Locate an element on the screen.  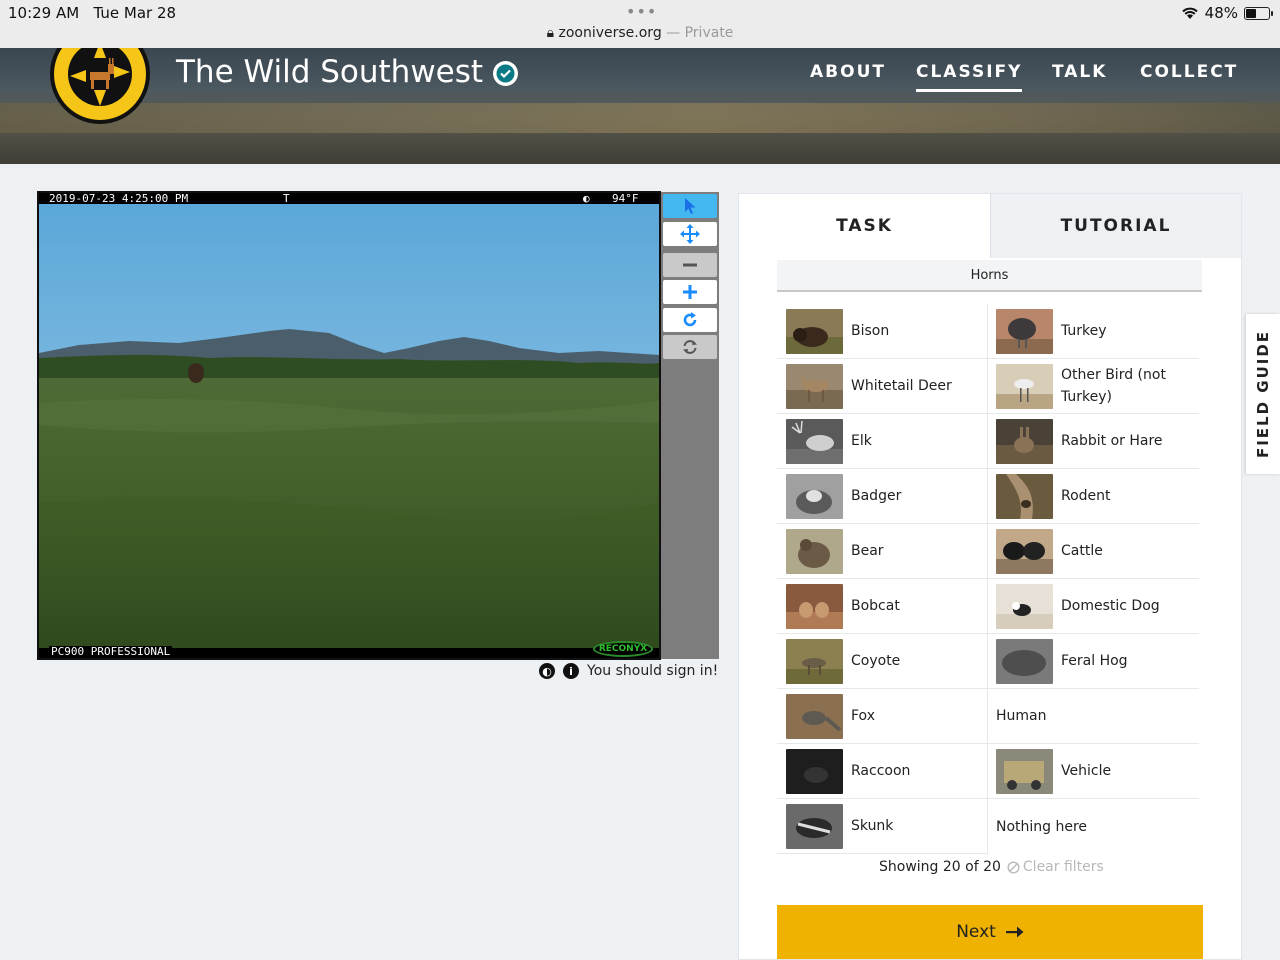
rotate-icon is located at coordinates (690, 319).